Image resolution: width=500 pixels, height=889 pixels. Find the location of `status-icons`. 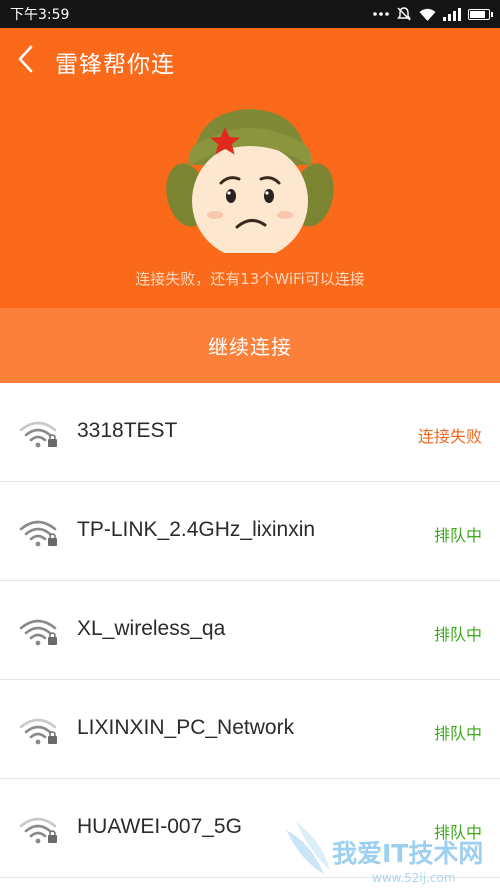

status-icons is located at coordinates (433, 14).